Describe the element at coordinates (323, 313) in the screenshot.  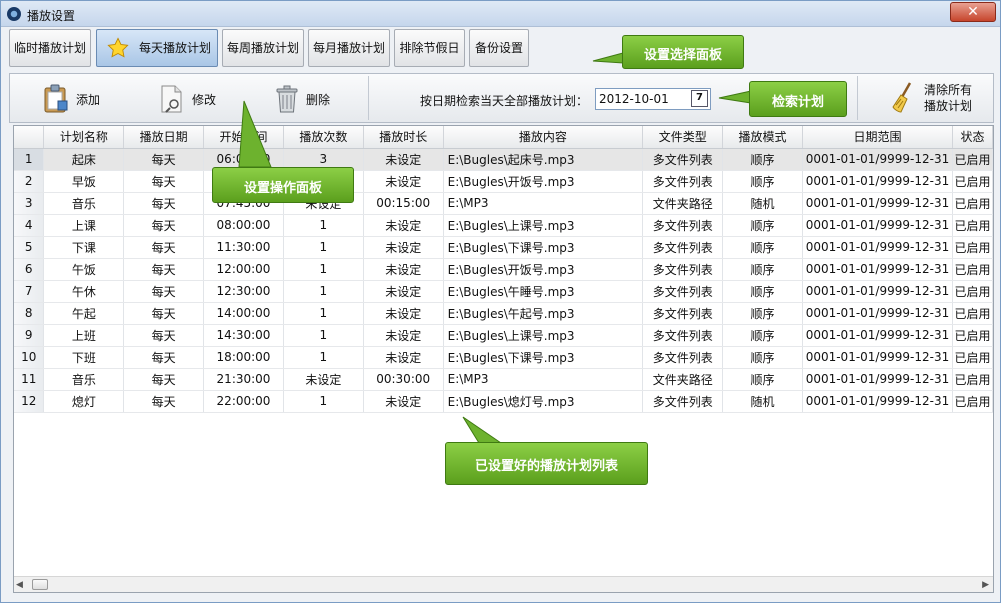
I see `table-cell: 1` at that location.